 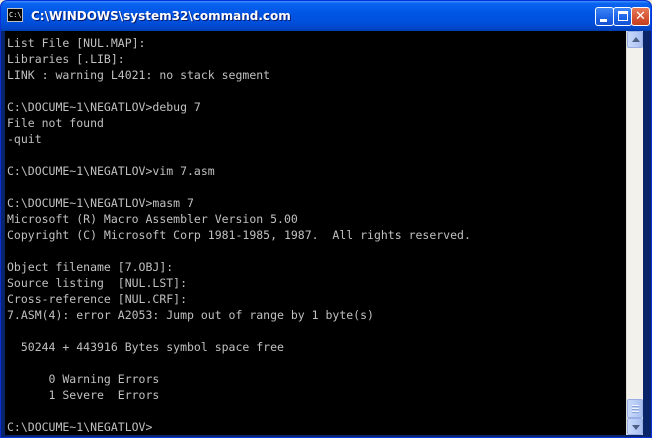 What do you see at coordinates (83, 395) in the screenshot?
I see `console-line: 1 Severe Errors` at bounding box center [83, 395].